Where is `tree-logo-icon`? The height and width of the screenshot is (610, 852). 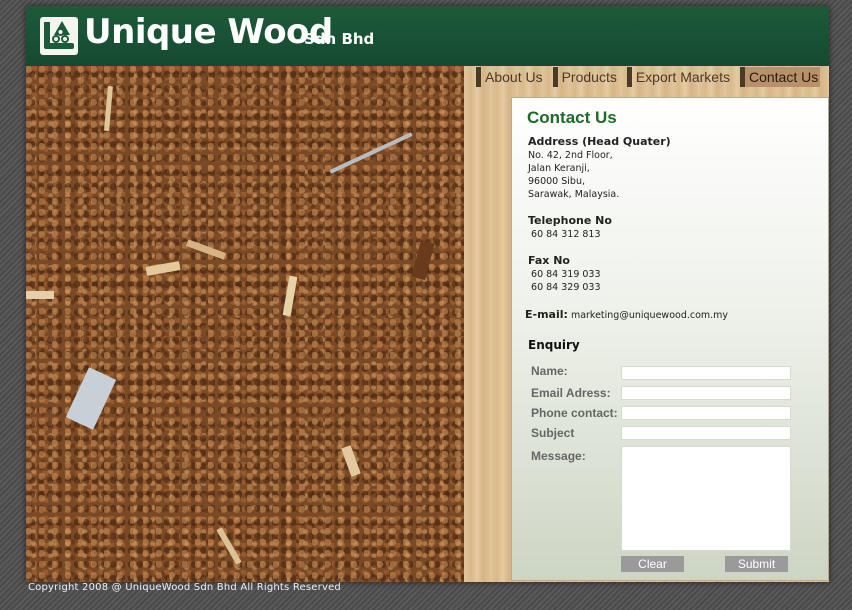
tree-logo-icon is located at coordinates (59, 36).